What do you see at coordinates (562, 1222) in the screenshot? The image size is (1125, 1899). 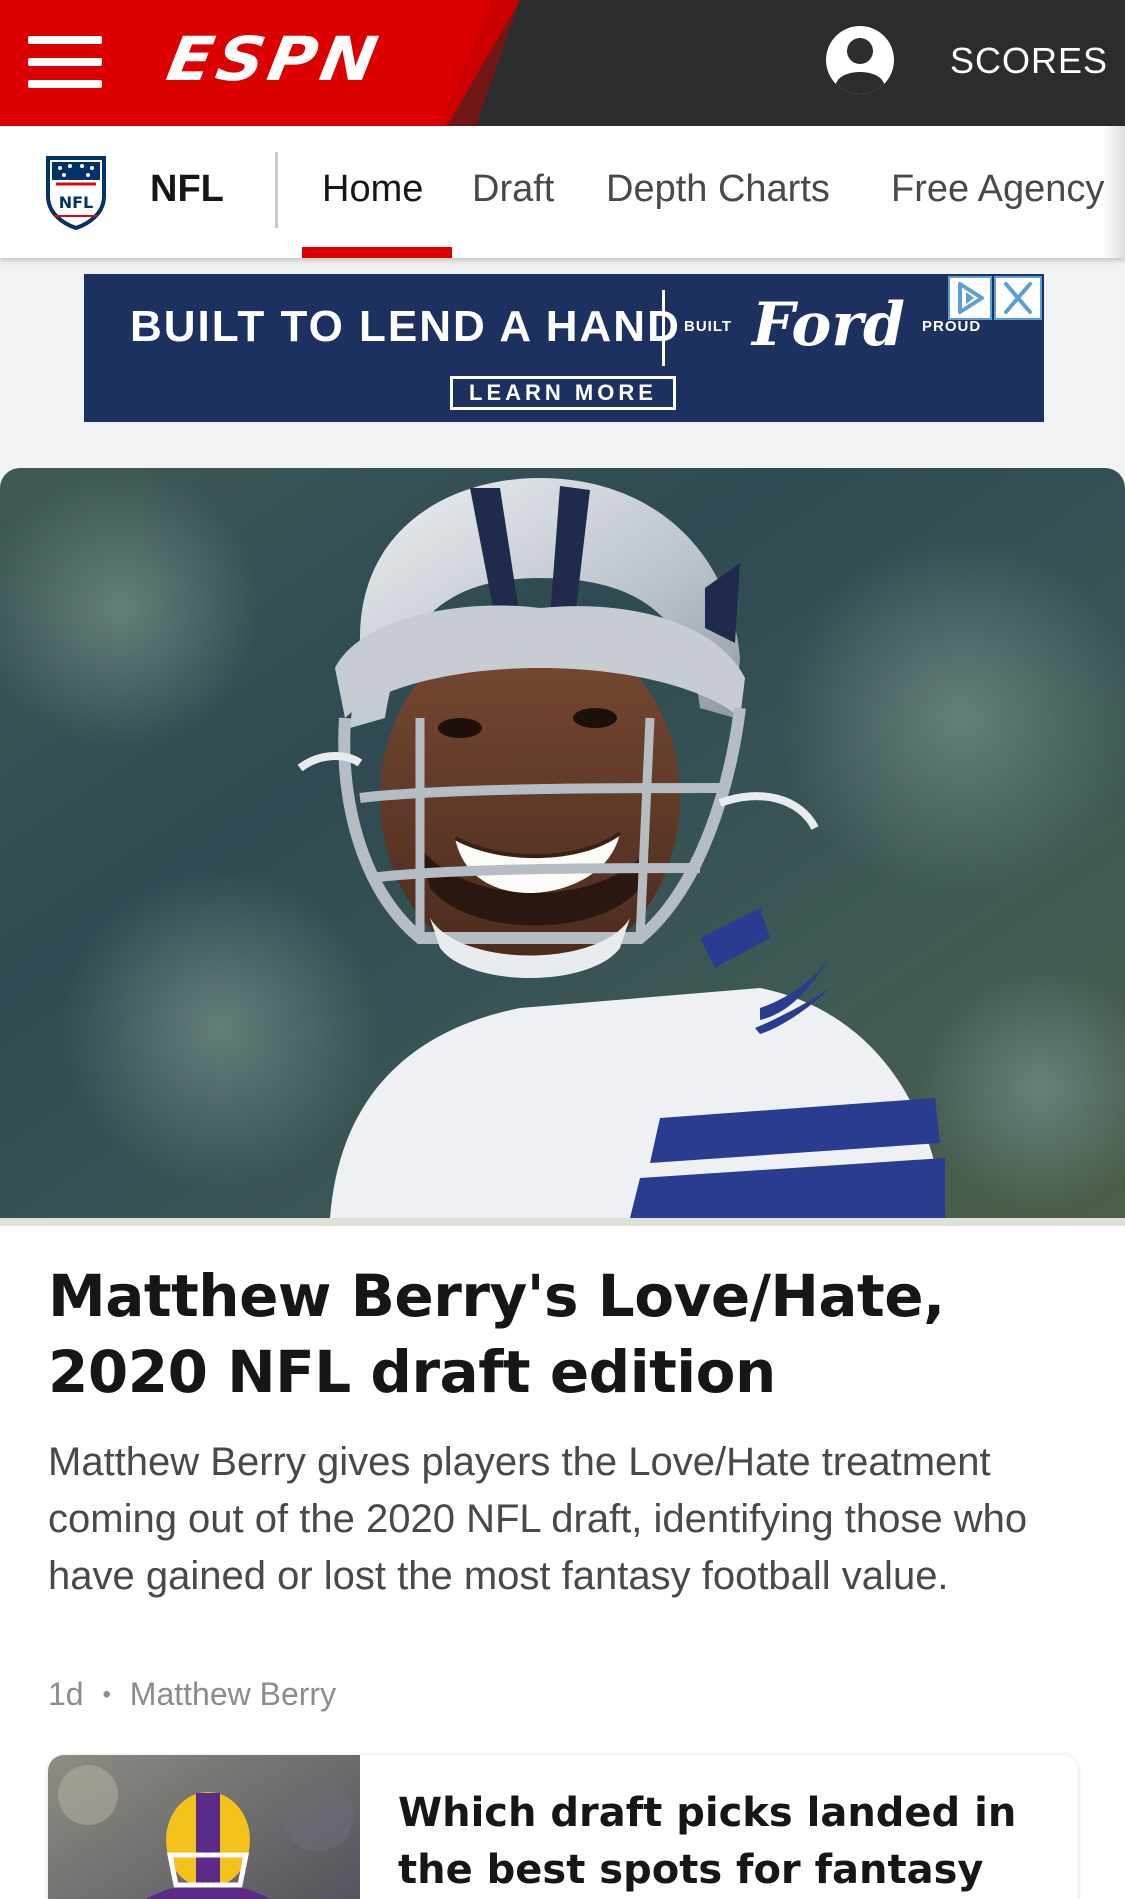 I see `hero-image-strip` at bounding box center [562, 1222].